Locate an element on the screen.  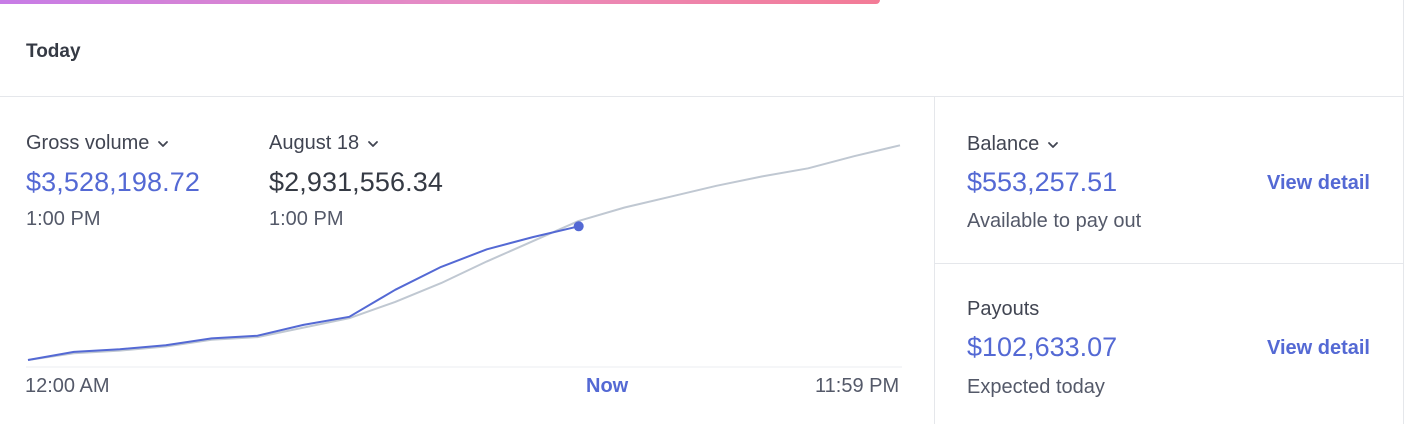
balance-label: Balance is located at coordinates (1003, 144).